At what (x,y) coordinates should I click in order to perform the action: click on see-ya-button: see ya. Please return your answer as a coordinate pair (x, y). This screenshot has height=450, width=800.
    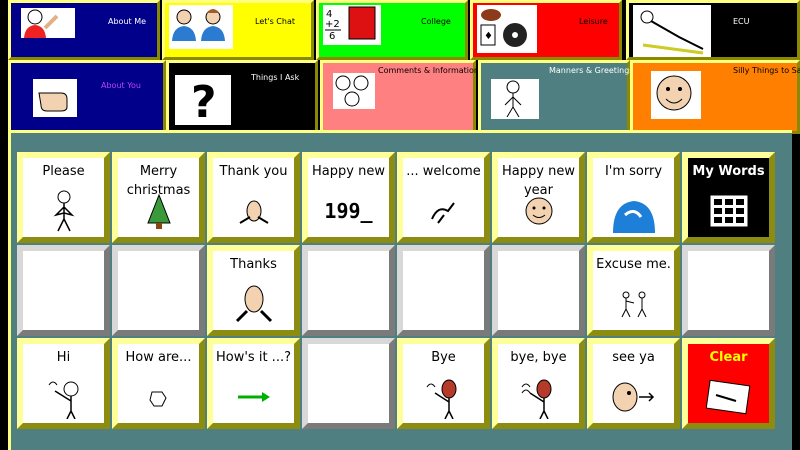
    Looking at the image, I should click on (633, 383).